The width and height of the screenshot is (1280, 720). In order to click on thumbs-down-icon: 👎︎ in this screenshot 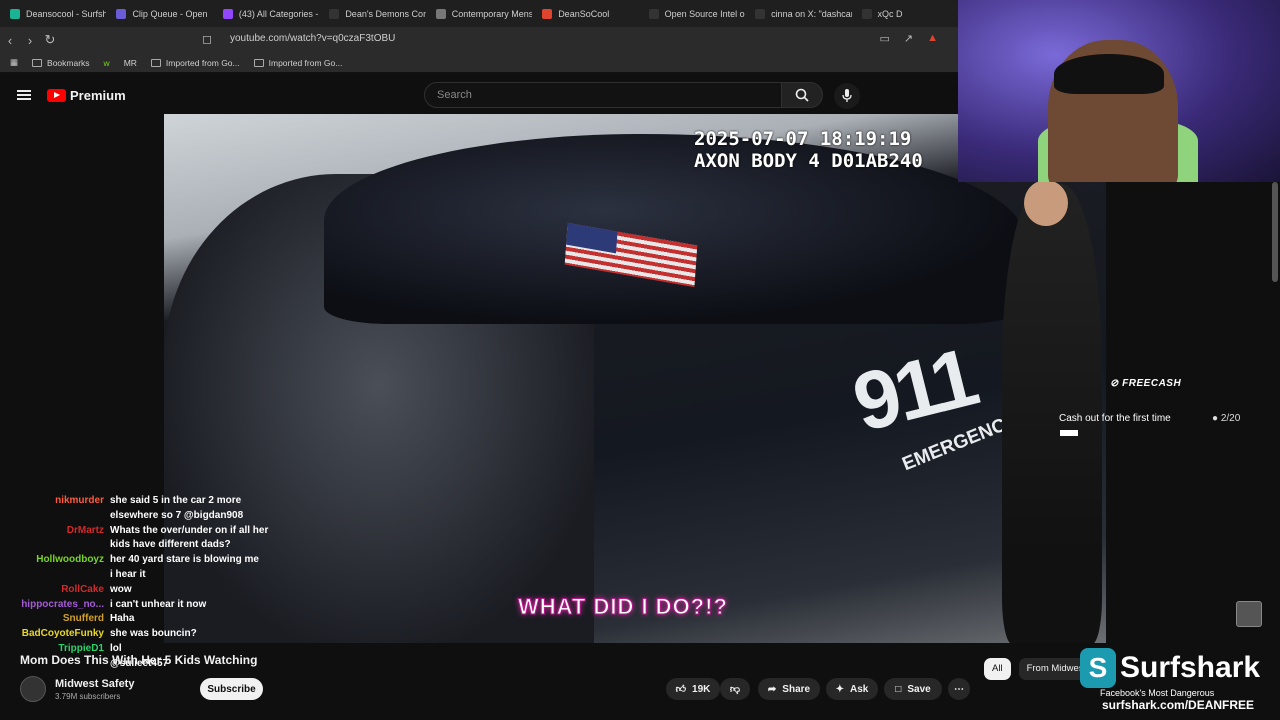, I will do `click(735, 689)`.